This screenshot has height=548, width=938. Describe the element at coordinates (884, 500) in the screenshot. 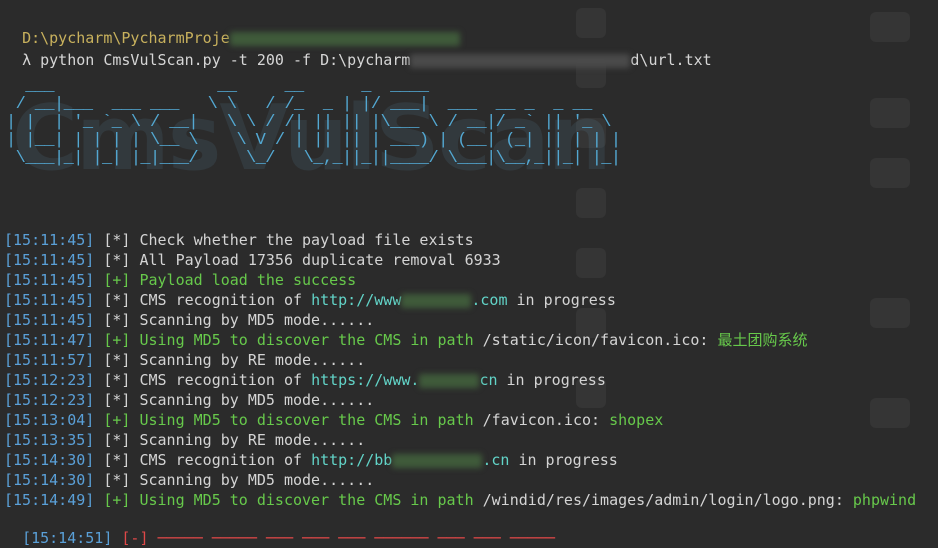

I see `cms-name: phpwind` at that location.